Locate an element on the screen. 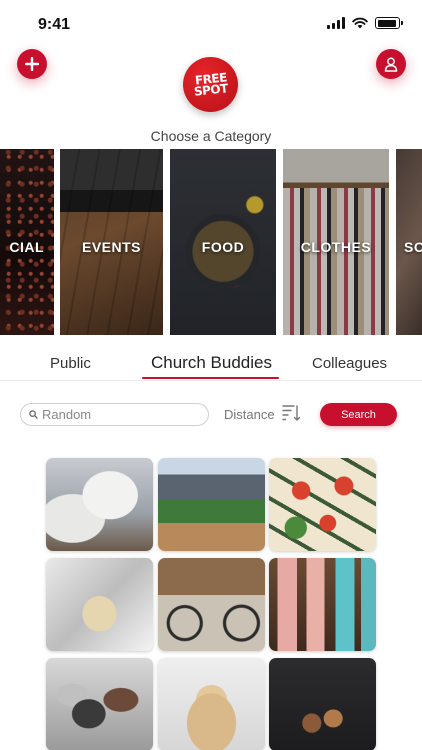  category-card-next: SO is located at coordinates (409, 242).